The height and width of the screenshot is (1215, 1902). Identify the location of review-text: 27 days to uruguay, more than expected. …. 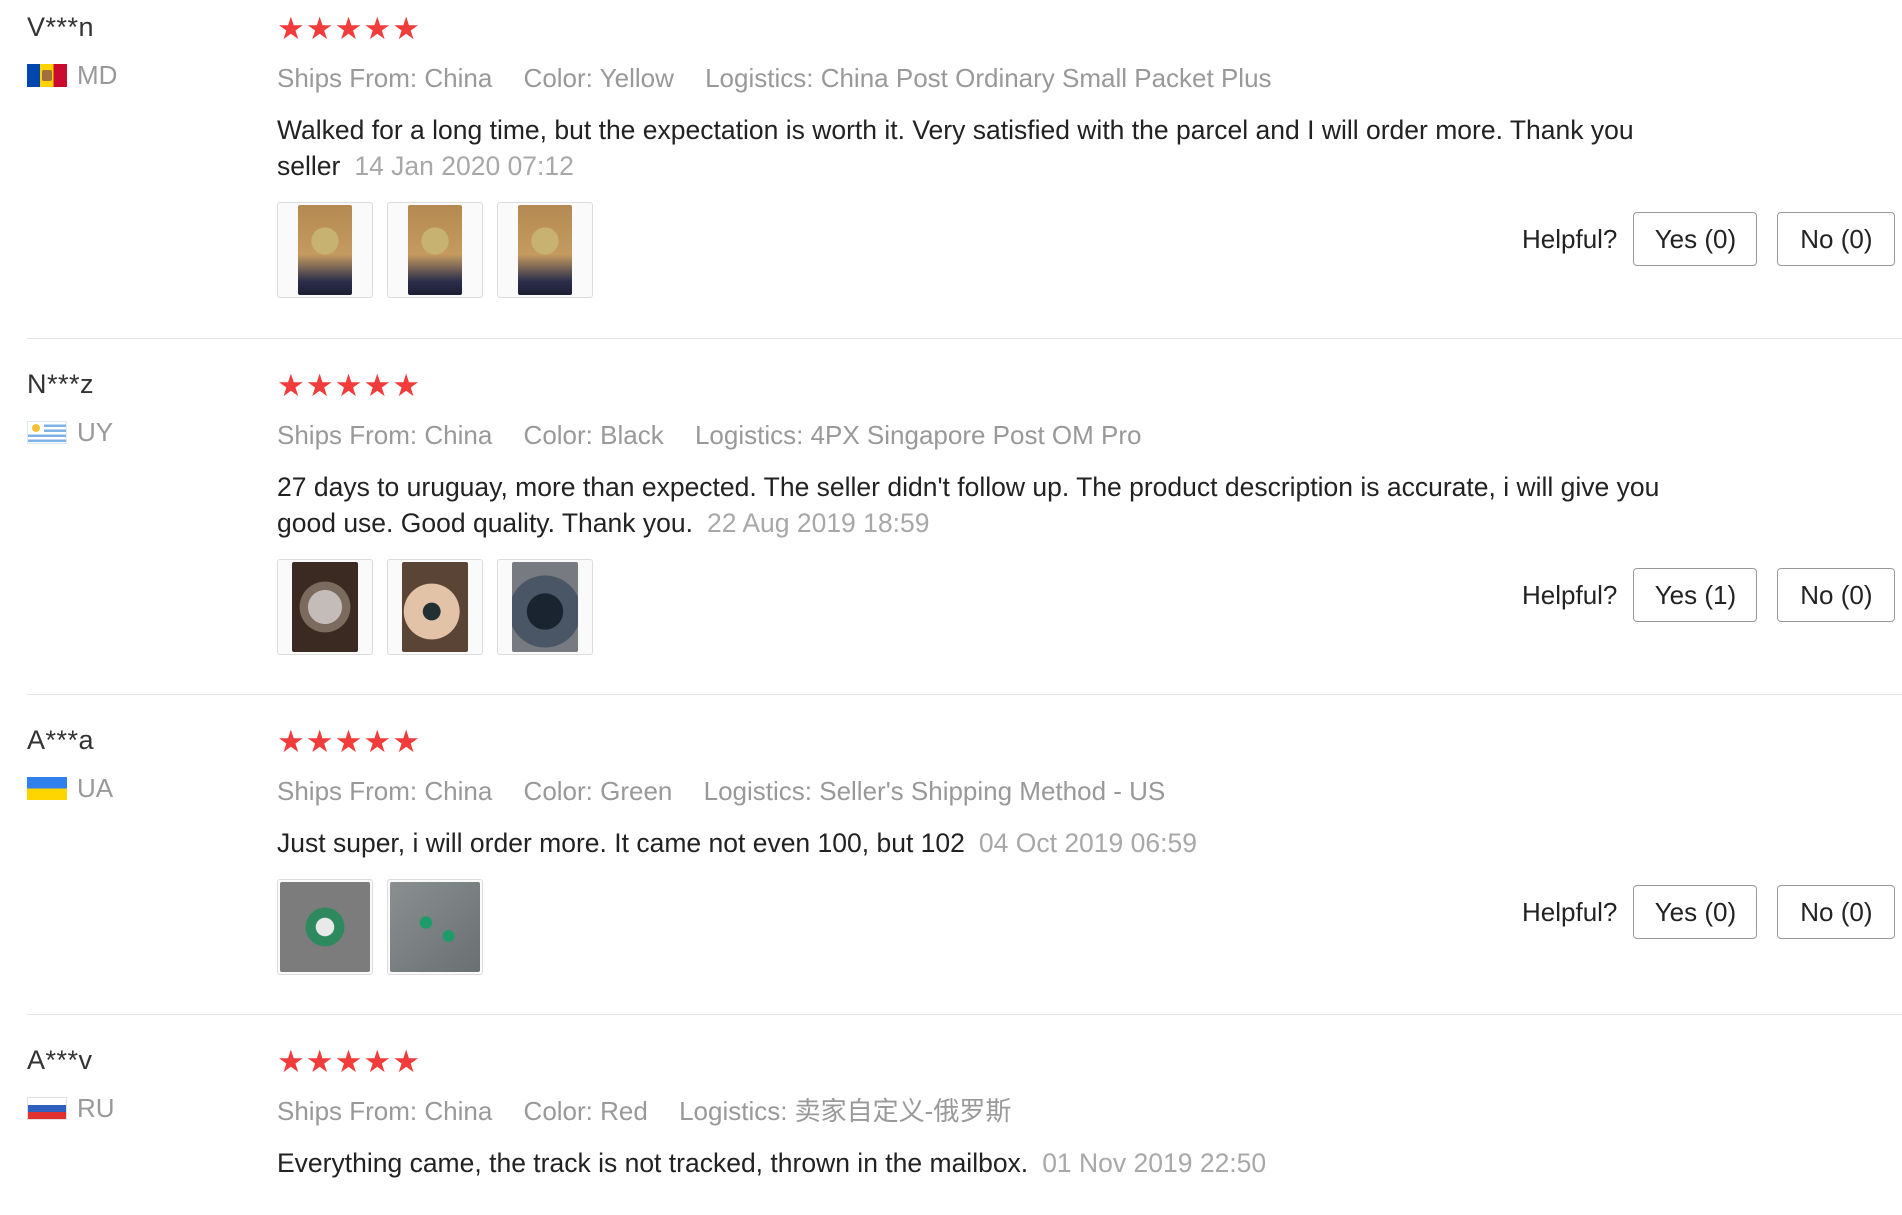
(997, 505).